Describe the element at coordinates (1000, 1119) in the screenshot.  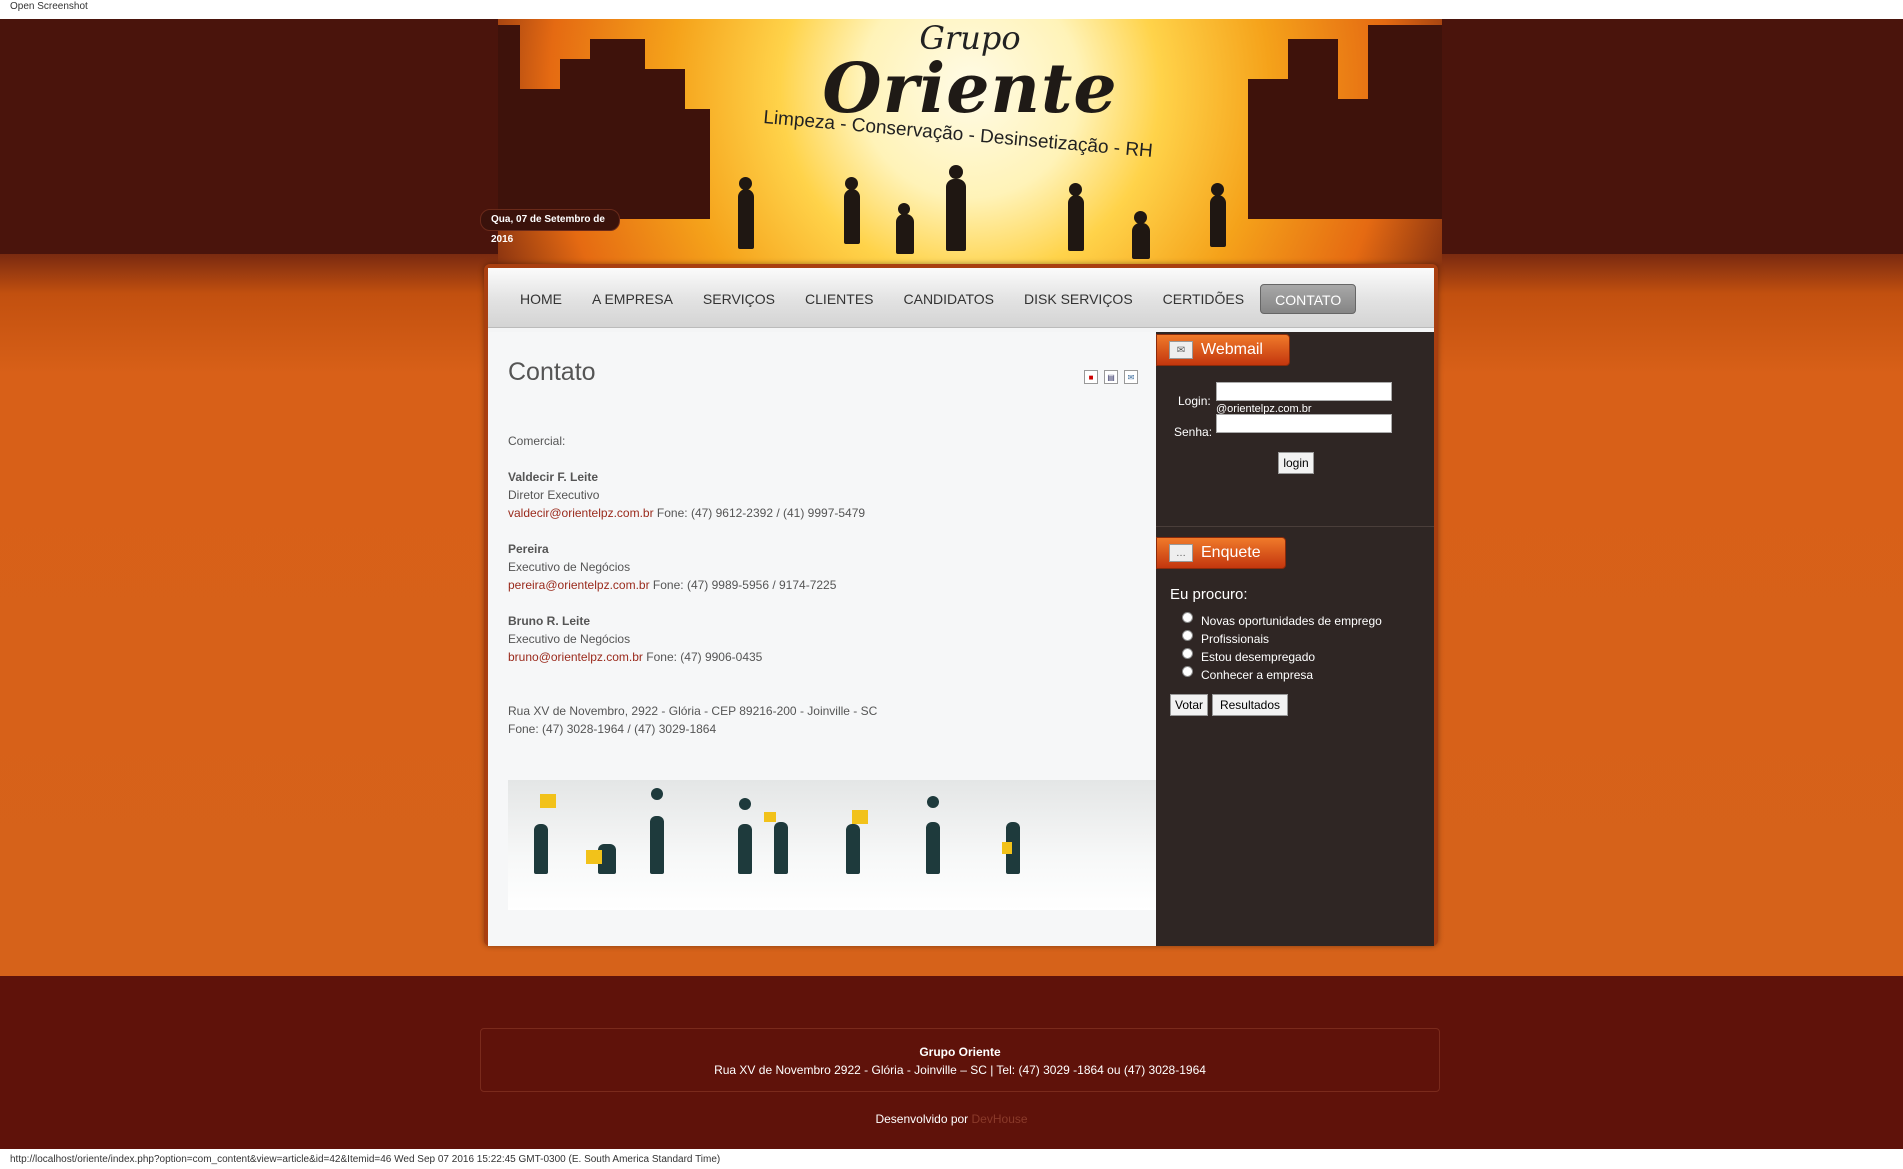
I see `developer-link: DevHouse` at that location.